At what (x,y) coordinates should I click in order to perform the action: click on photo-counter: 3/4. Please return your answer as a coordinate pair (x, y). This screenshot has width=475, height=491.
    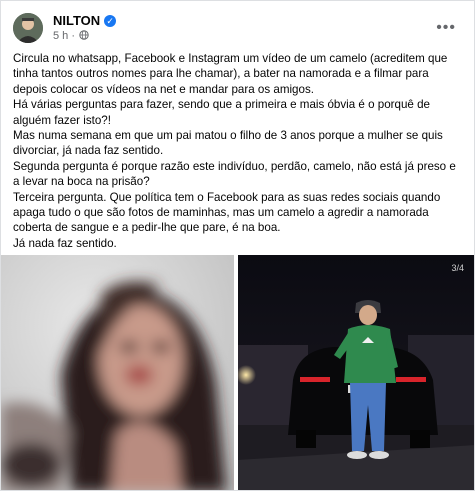
    Looking at the image, I should click on (457, 268).